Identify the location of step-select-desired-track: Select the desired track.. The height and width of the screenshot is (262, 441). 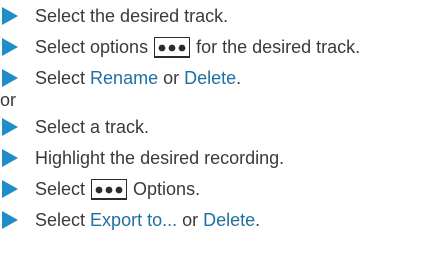
(114, 16).